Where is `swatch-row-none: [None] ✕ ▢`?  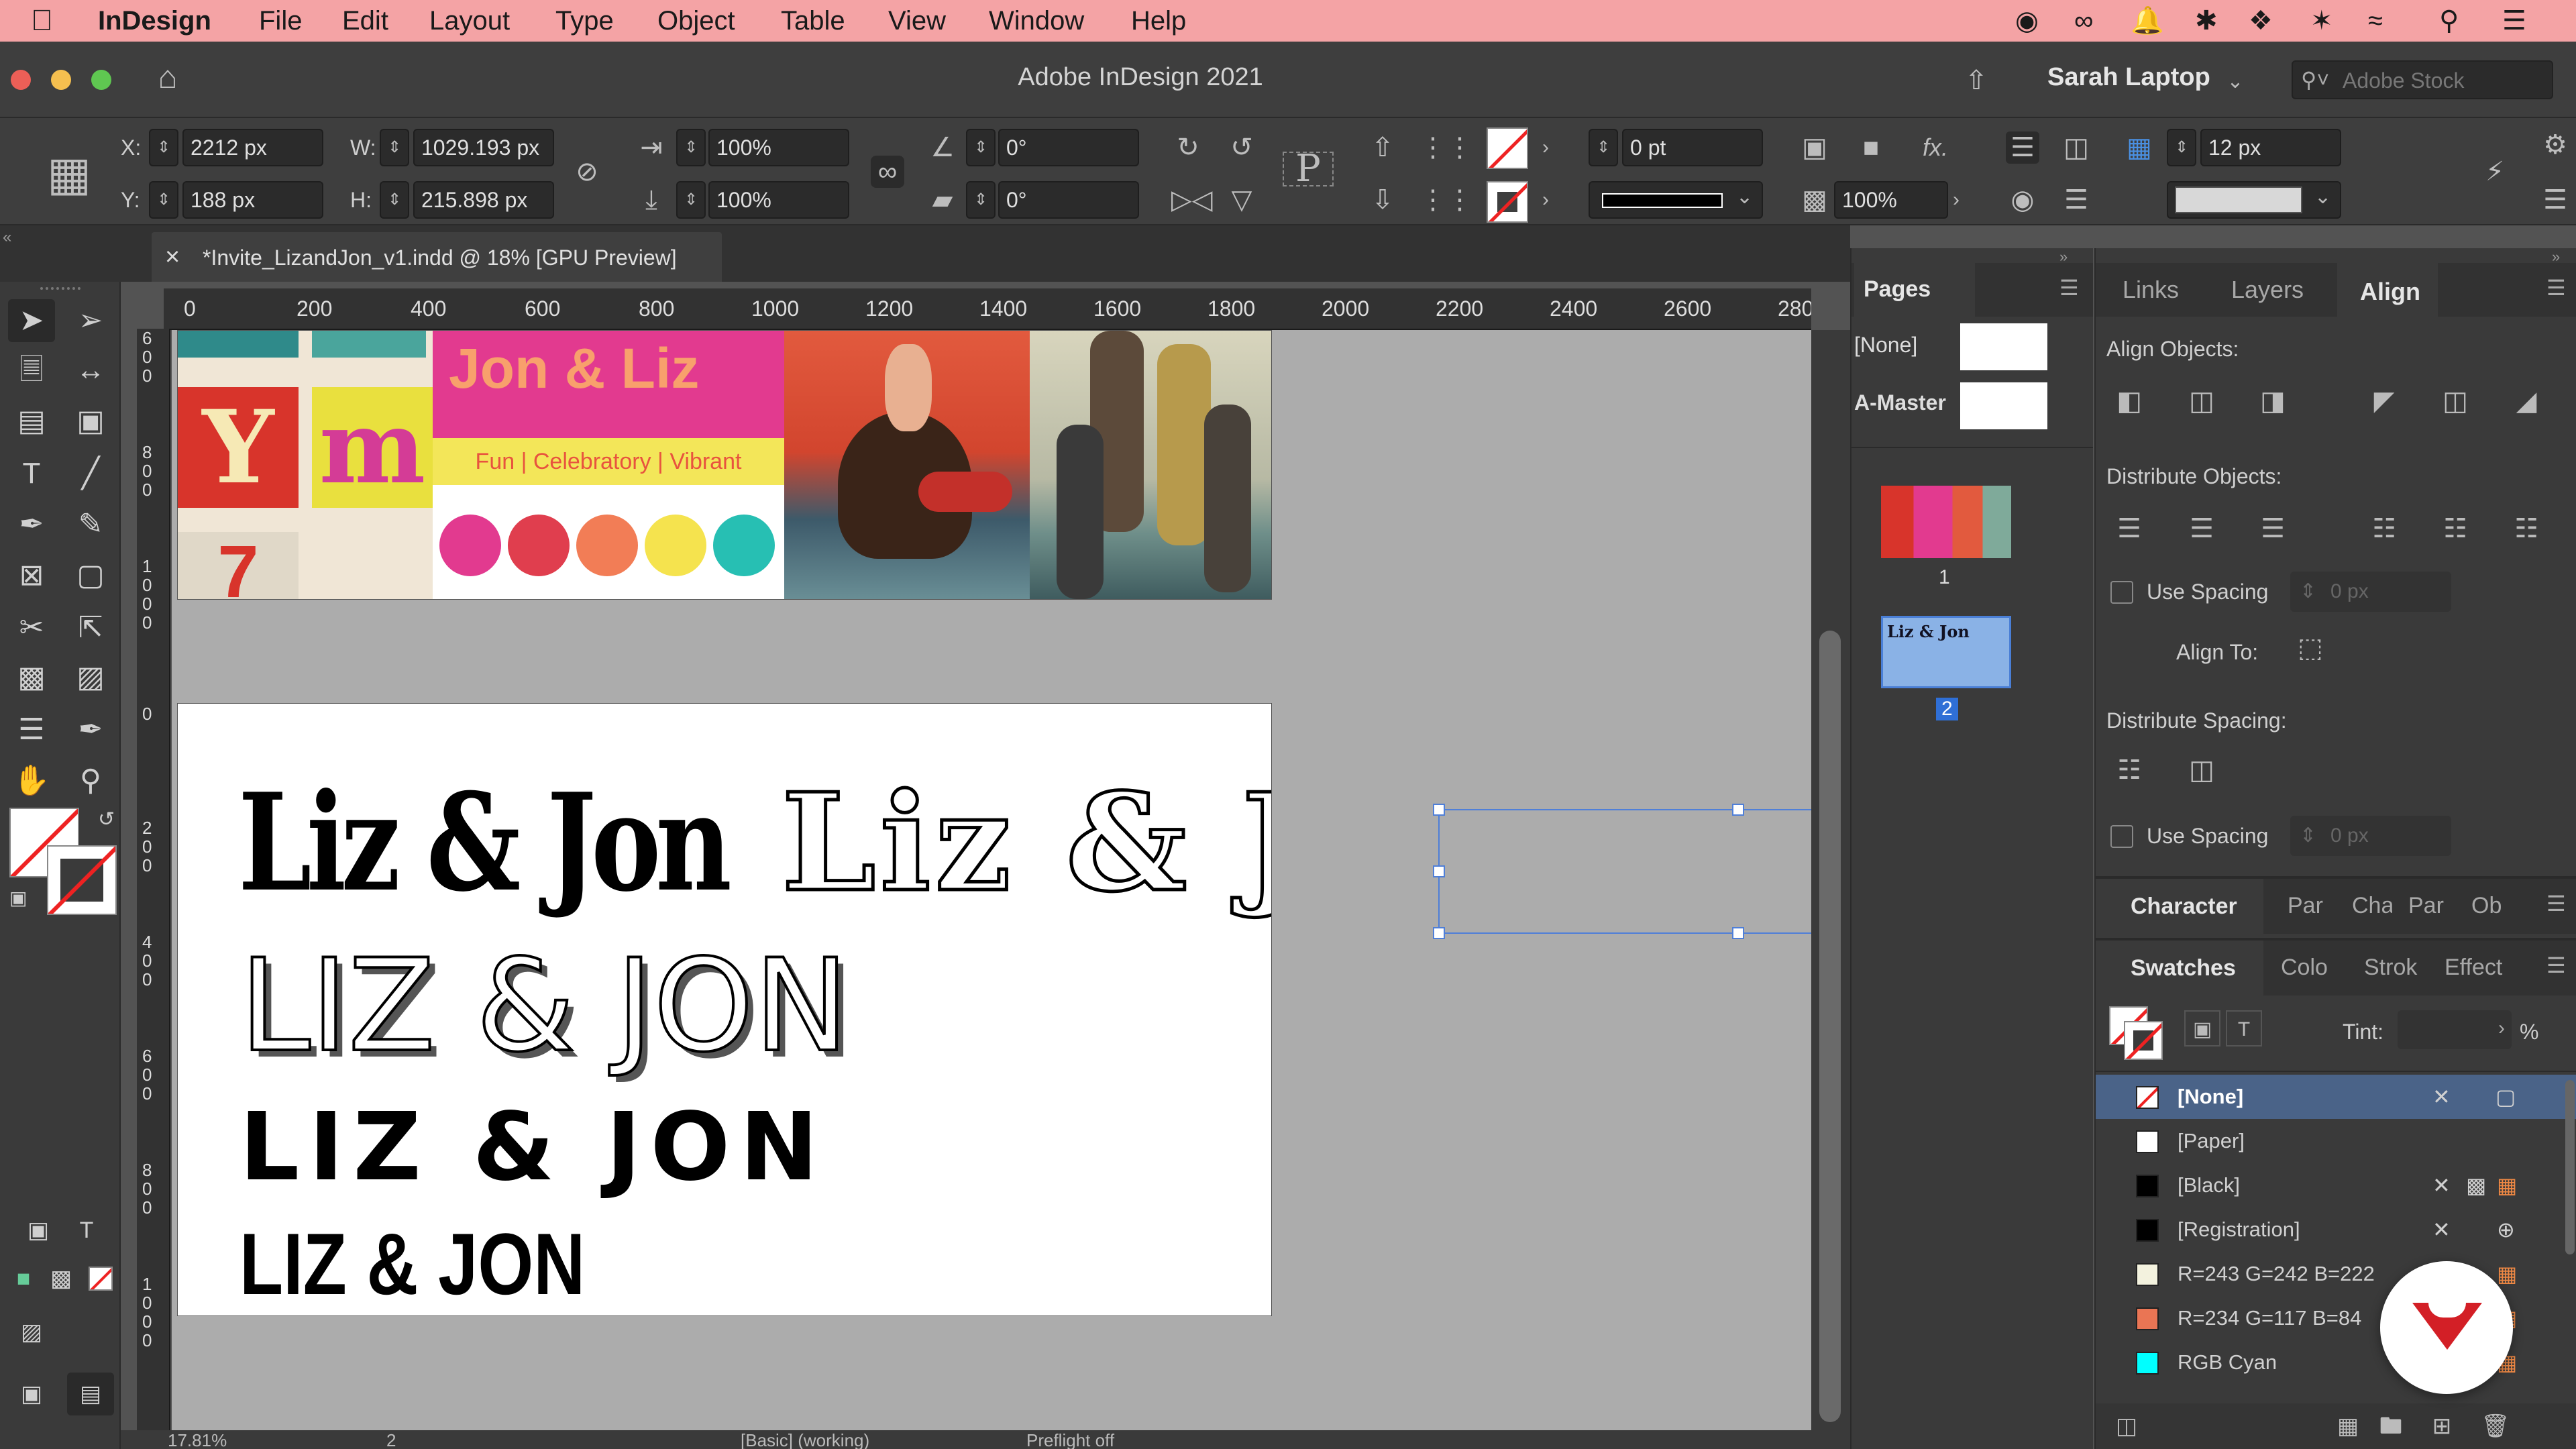
swatch-row-none: [None] ✕ ▢ is located at coordinates (2336, 1097).